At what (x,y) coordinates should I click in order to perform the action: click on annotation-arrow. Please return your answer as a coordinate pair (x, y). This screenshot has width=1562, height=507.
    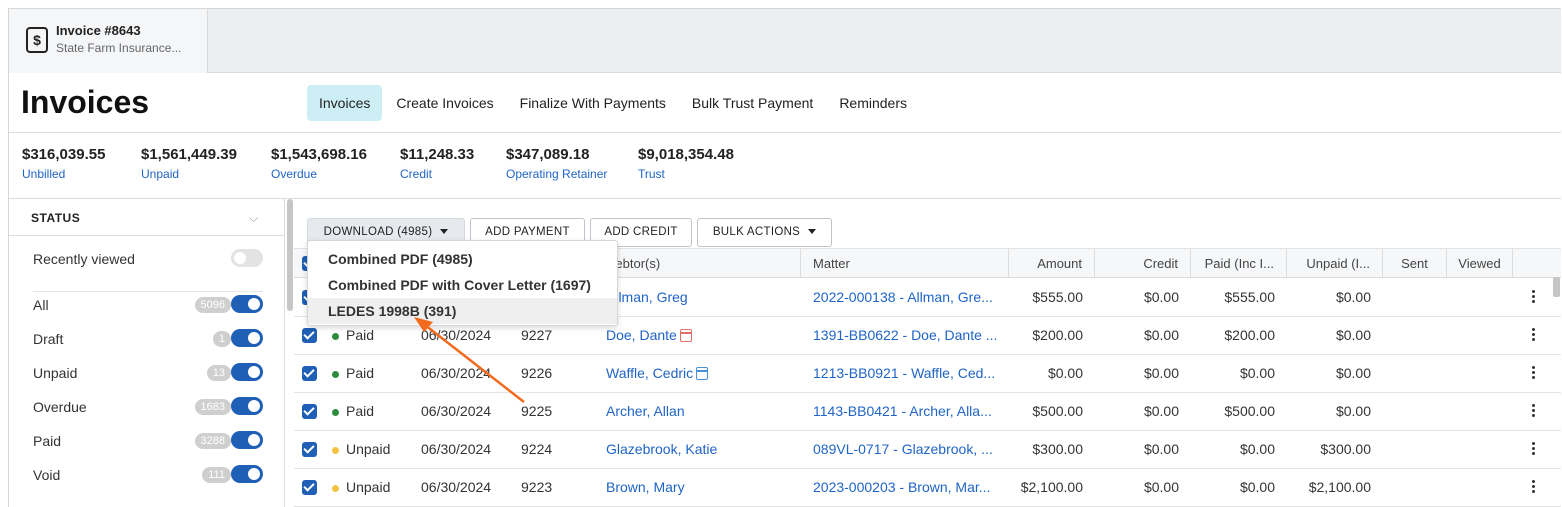
    Looking at the image, I should click on (469, 360).